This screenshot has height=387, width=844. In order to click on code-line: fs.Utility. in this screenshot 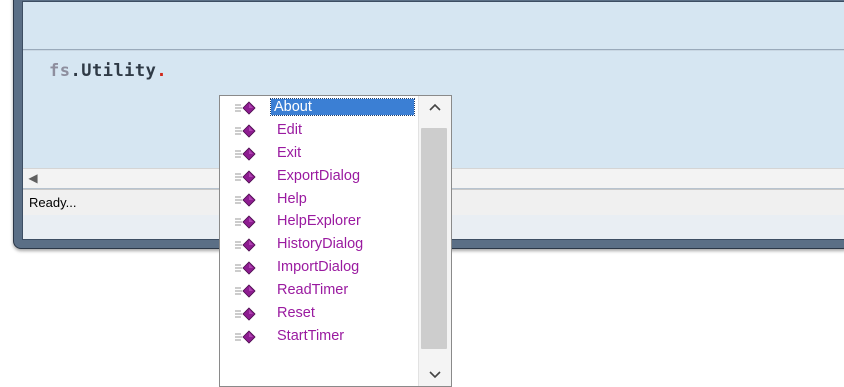, I will do `click(108, 71)`.